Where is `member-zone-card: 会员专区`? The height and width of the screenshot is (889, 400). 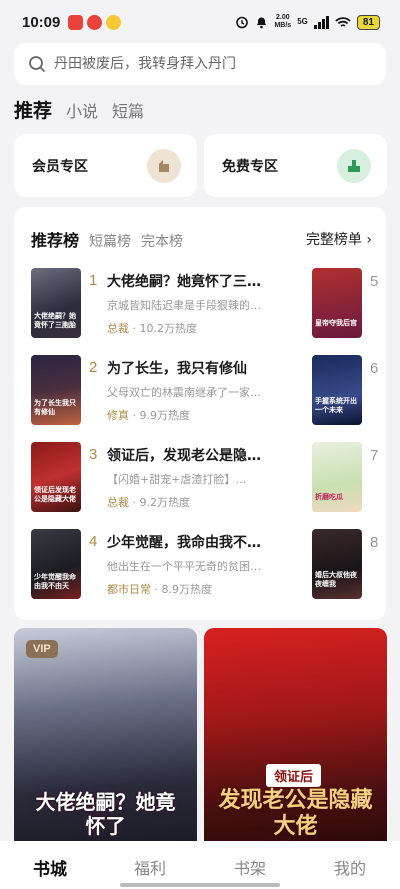
member-zone-card: 会员专区 is located at coordinates (105, 165).